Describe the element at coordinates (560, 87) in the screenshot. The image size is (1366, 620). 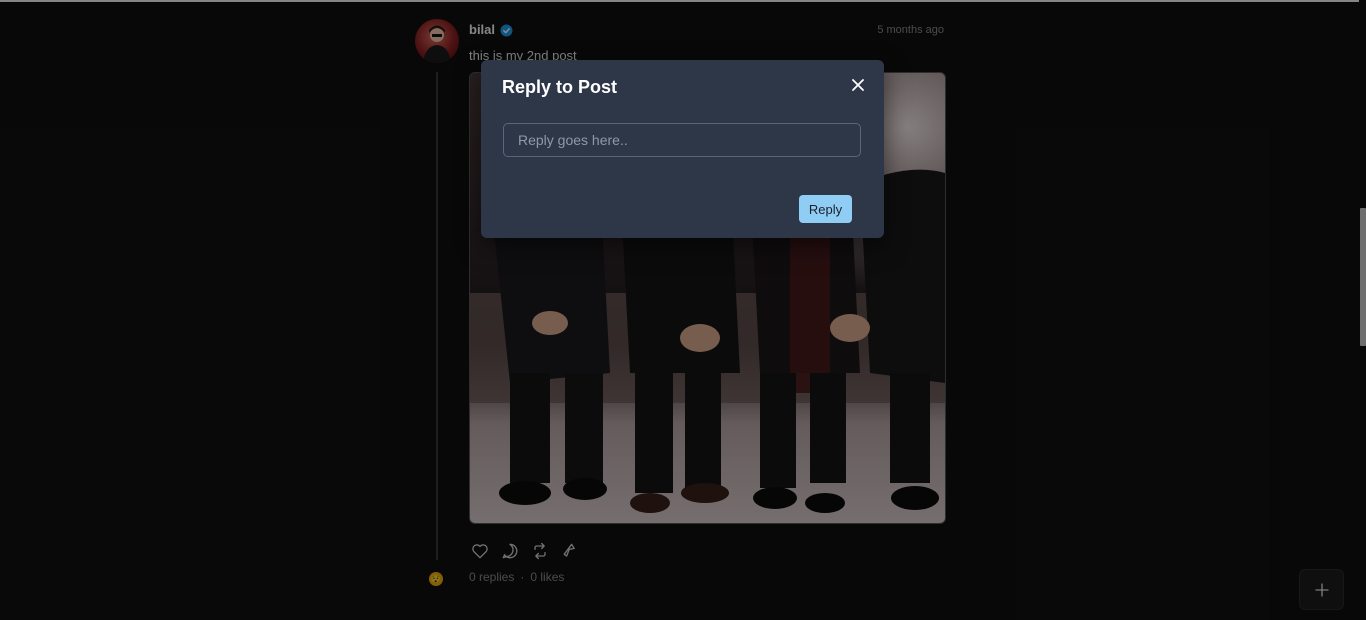
I see `modal-title: Reply to Post` at that location.